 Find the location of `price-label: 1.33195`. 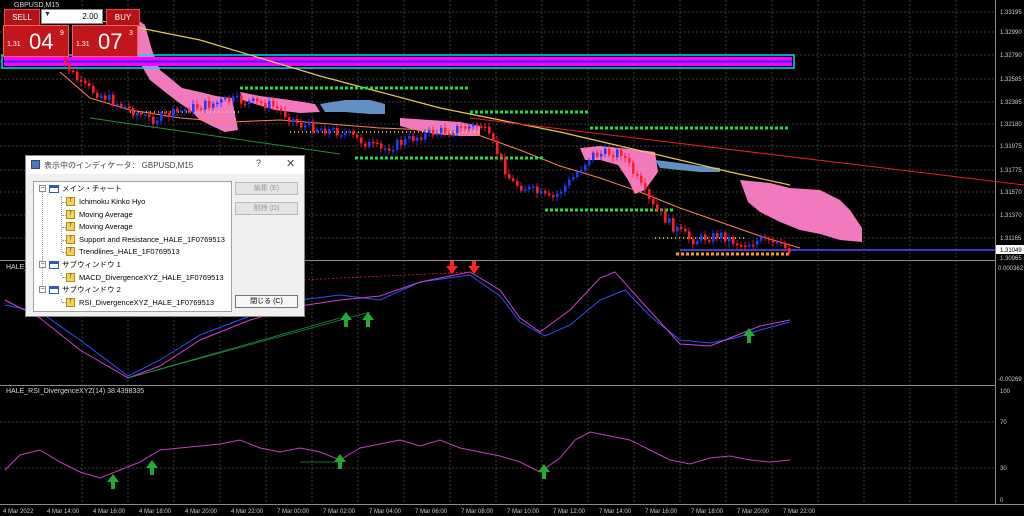

price-label: 1.33195 is located at coordinates (1011, 13).